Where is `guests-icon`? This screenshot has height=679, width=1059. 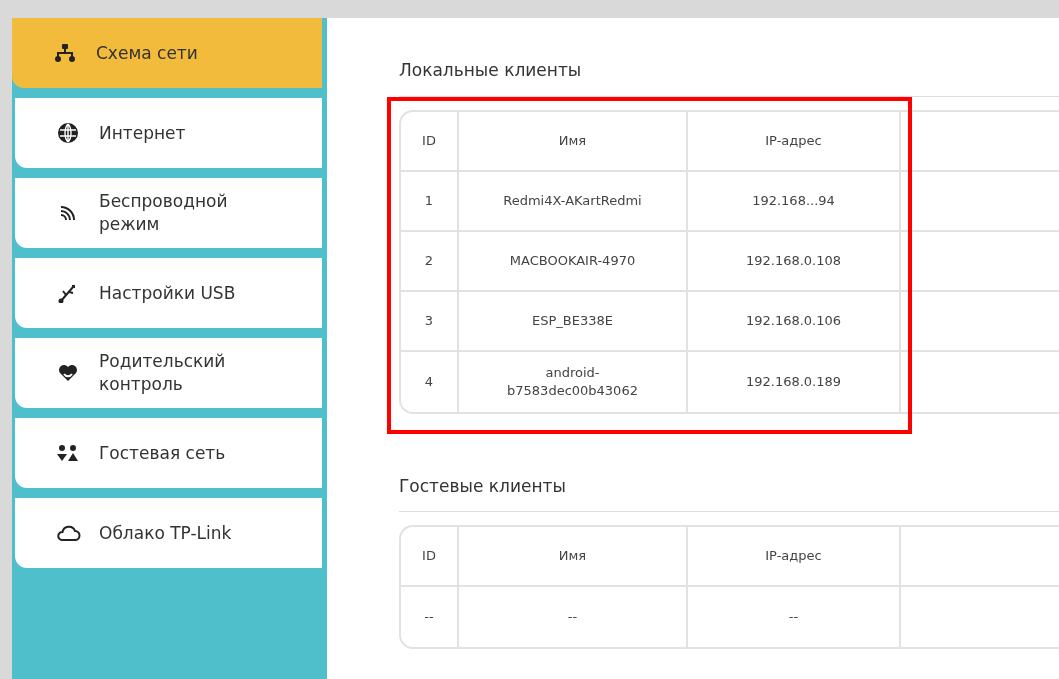
guests-icon is located at coordinates (68, 453).